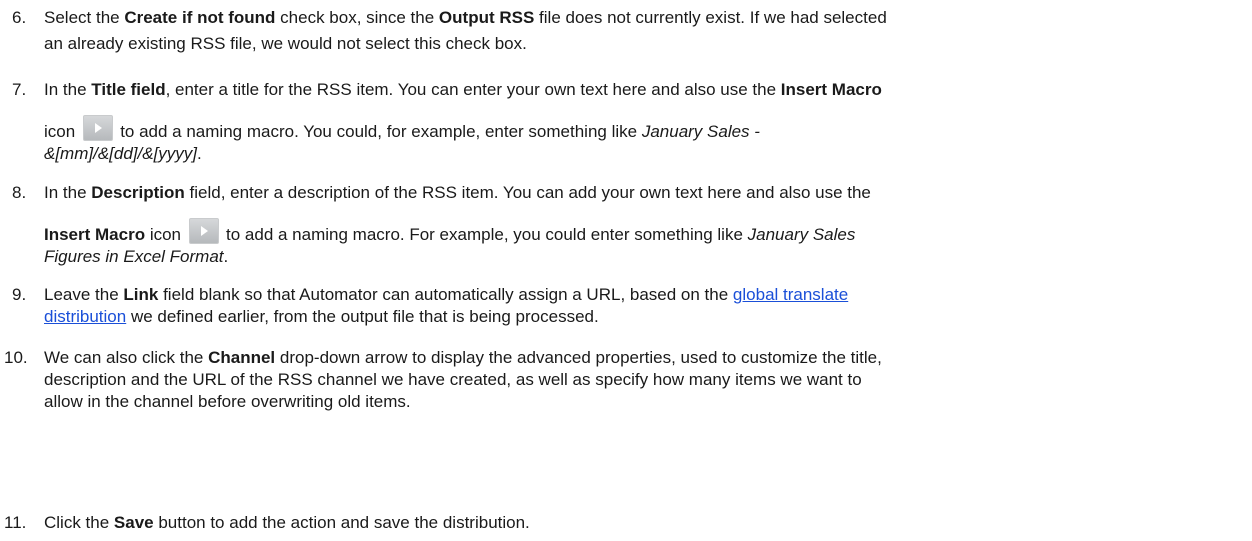 The height and width of the screenshot is (541, 1252). What do you see at coordinates (790, 294) in the screenshot?
I see `global-translate-distribution-link: global translate` at bounding box center [790, 294].